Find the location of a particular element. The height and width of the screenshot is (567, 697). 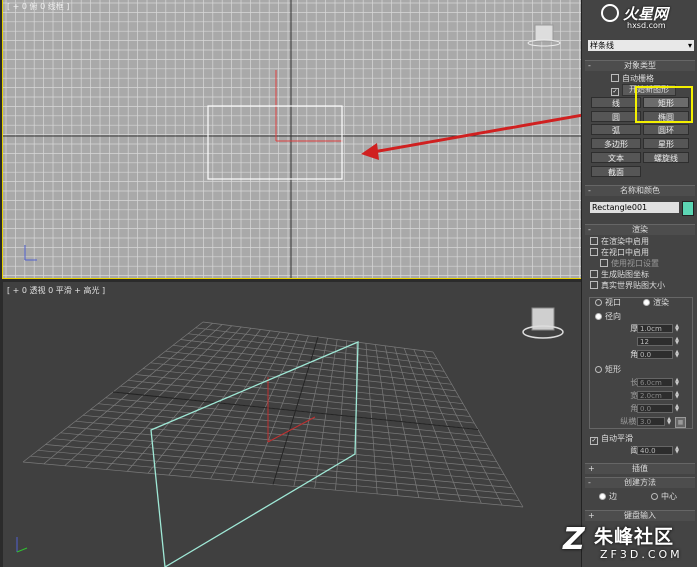

zf3d-logo-text: 朱峰社区 is located at coordinates (634, 537).